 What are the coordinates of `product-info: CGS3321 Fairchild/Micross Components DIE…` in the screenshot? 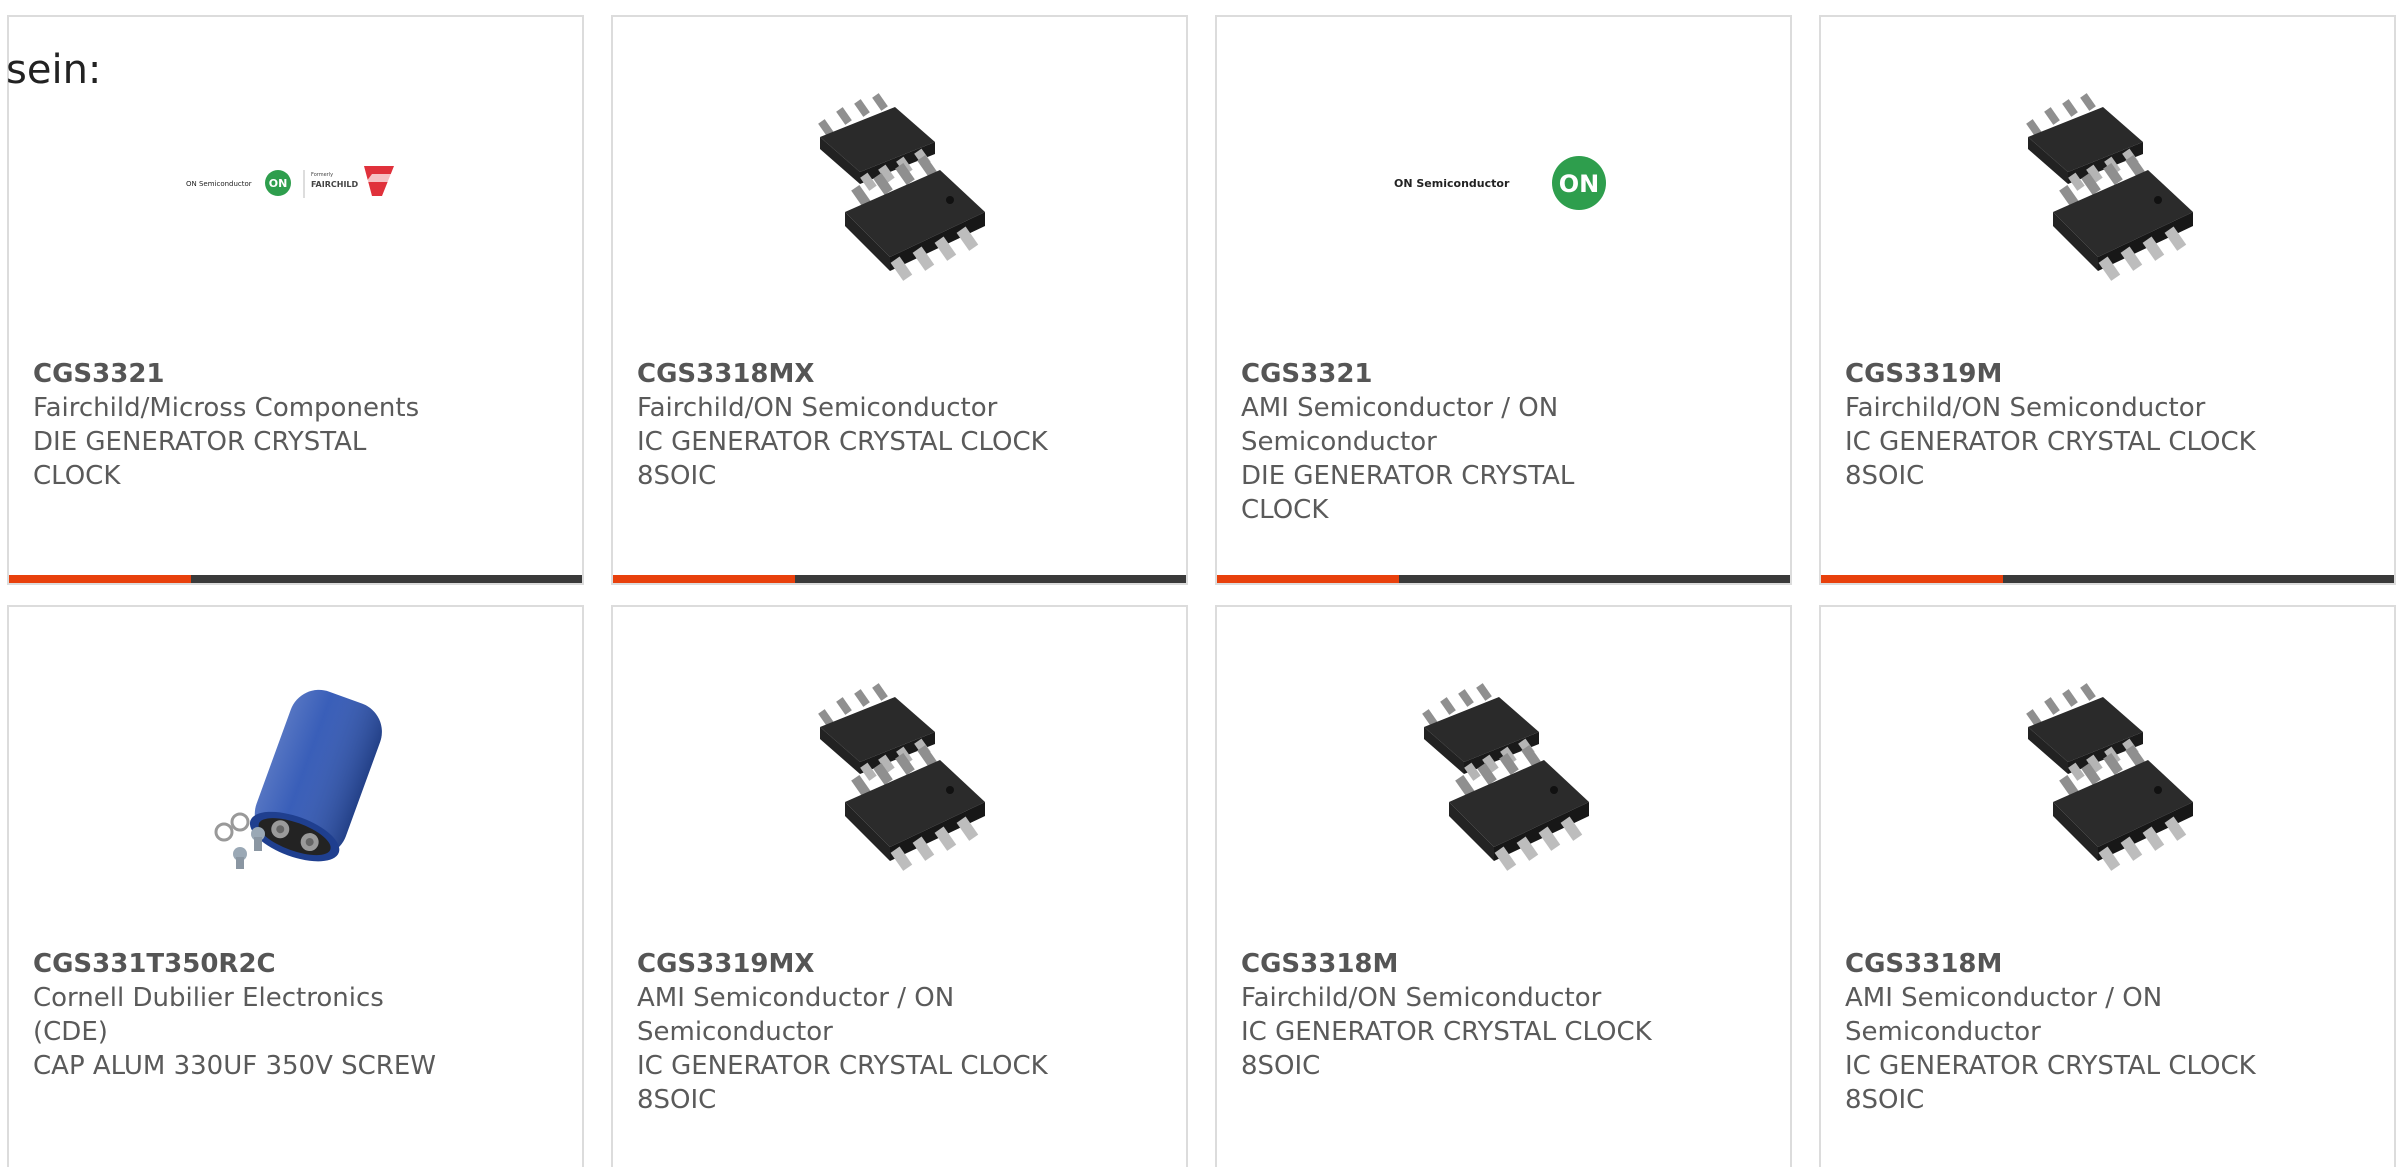 It's located at (243, 425).